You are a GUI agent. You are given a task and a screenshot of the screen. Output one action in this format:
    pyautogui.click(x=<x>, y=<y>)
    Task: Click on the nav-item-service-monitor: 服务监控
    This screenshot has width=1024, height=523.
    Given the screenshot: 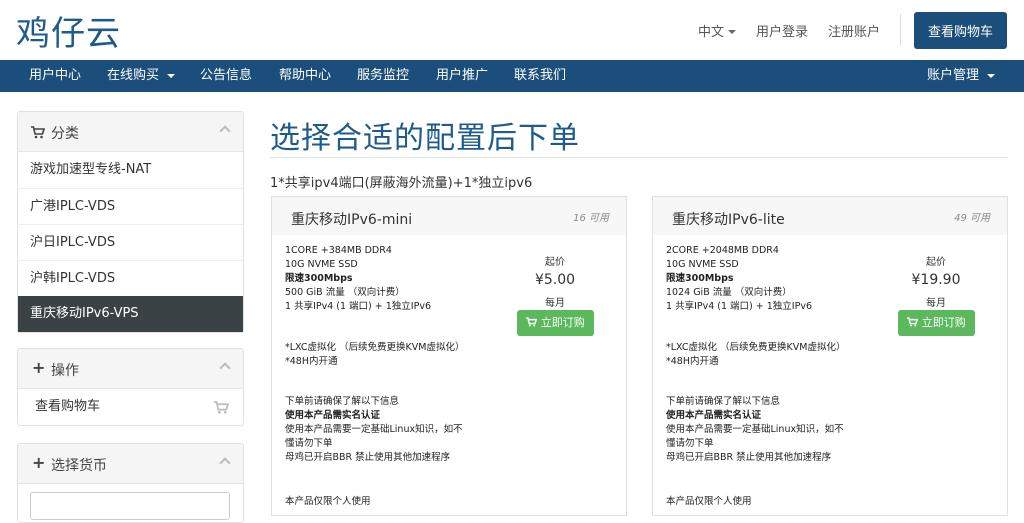 What is the action you would take?
    pyautogui.click(x=383, y=76)
    